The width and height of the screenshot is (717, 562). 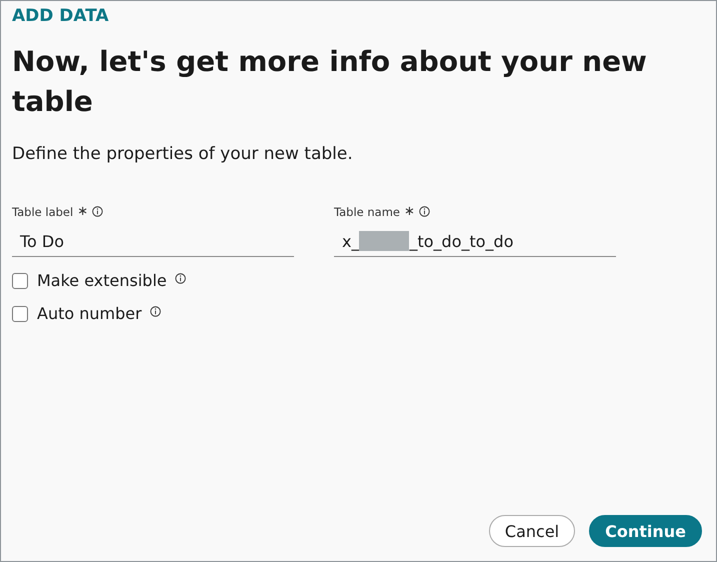 What do you see at coordinates (153, 242) in the screenshot?
I see `input-field: To Do` at bounding box center [153, 242].